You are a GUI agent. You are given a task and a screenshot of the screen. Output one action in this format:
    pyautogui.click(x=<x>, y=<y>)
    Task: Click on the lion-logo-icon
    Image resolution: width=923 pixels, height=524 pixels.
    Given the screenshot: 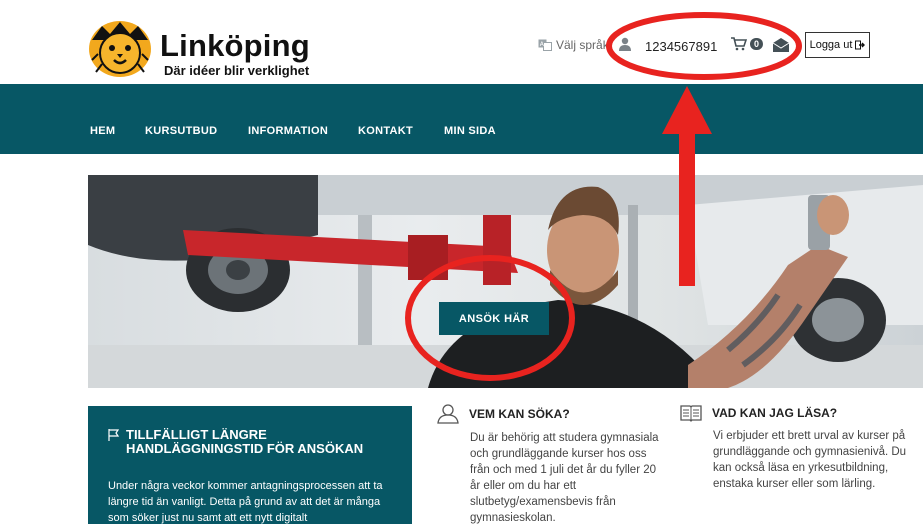 What is the action you would take?
    pyautogui.click(x=120, y=49)
    